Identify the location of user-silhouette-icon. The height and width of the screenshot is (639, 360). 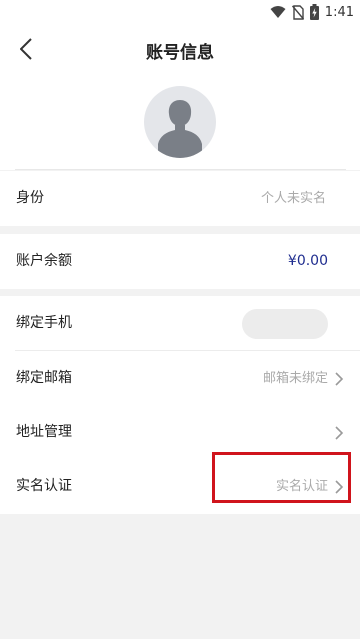
(180, 129).